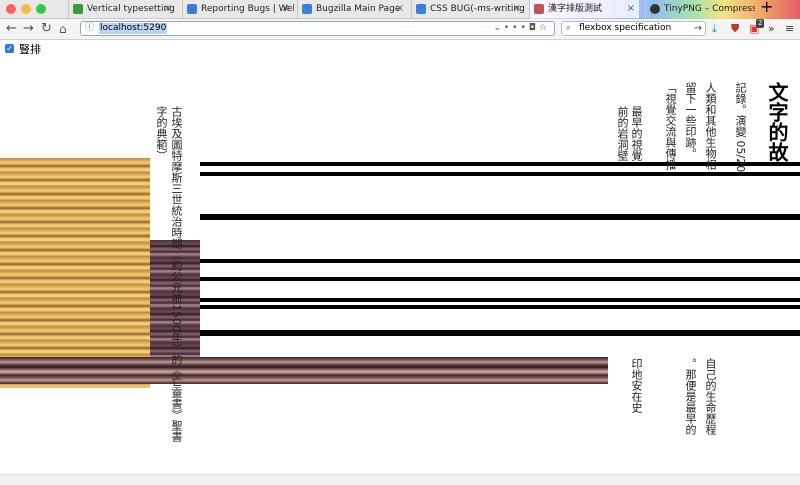  I want to click on address-bar: ⓘ localhost:5290 ⌄•••◘☆, so click(317, 28).